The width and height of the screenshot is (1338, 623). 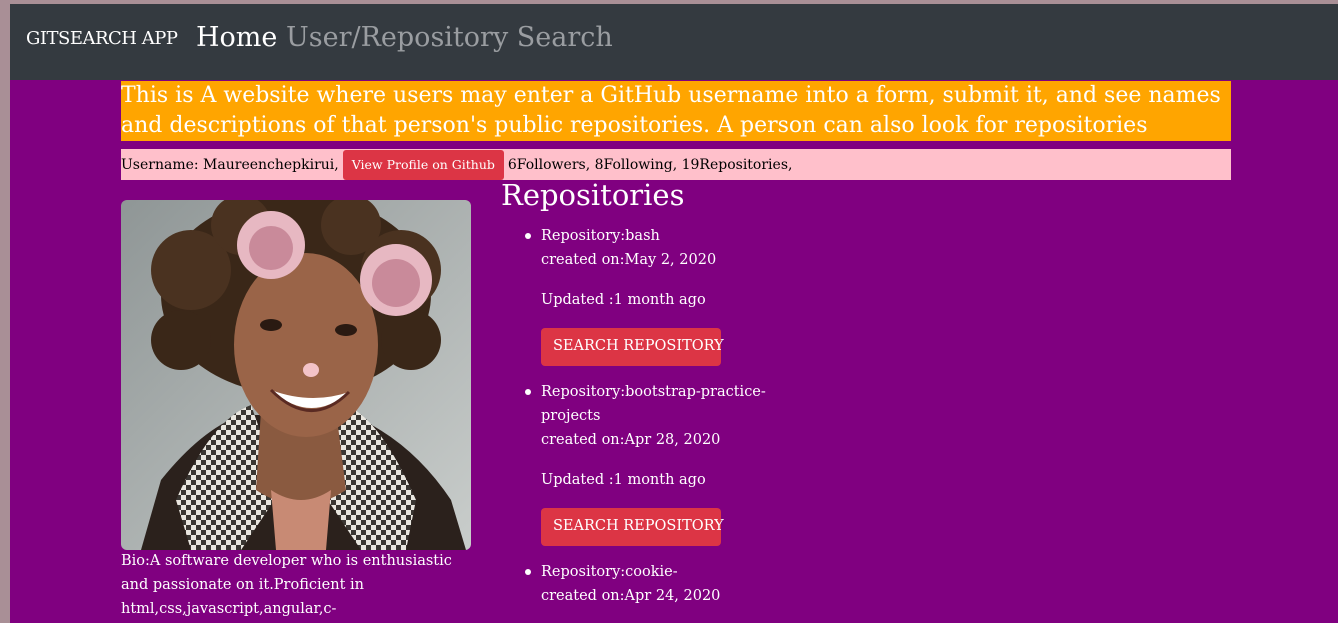 I want to click on repo-name: Repository:bash, so click(x=600, y=236).